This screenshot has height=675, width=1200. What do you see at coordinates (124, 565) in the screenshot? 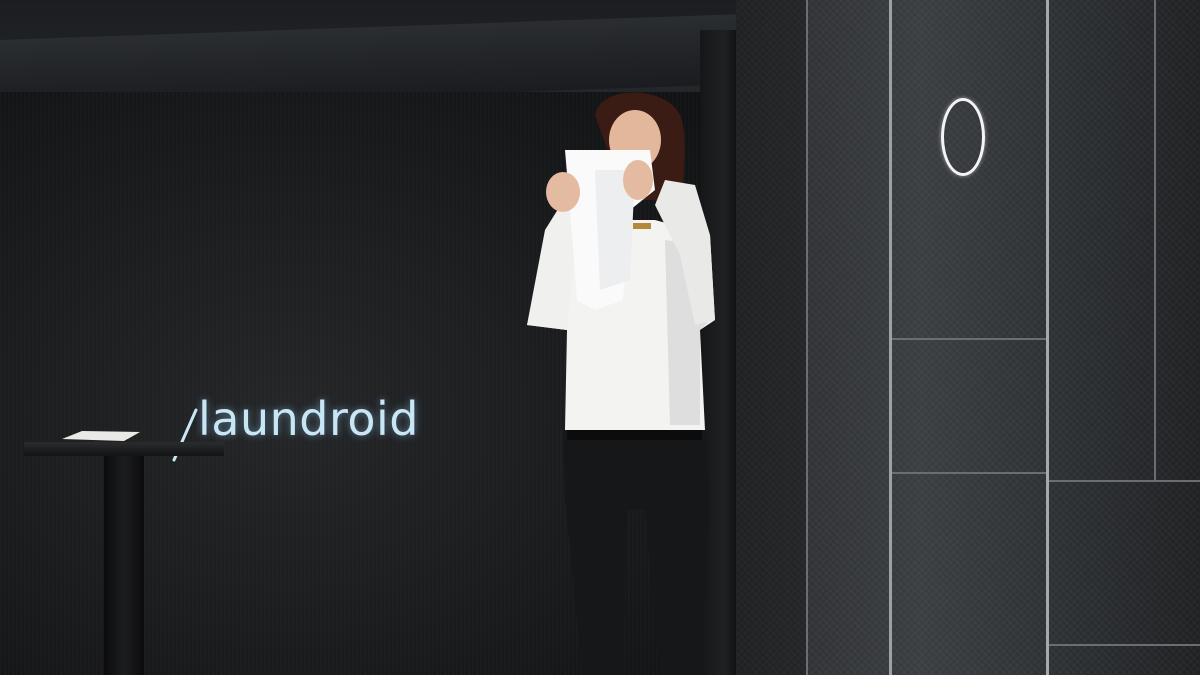
I see `podium-leg` at bounding box center [124, 565].